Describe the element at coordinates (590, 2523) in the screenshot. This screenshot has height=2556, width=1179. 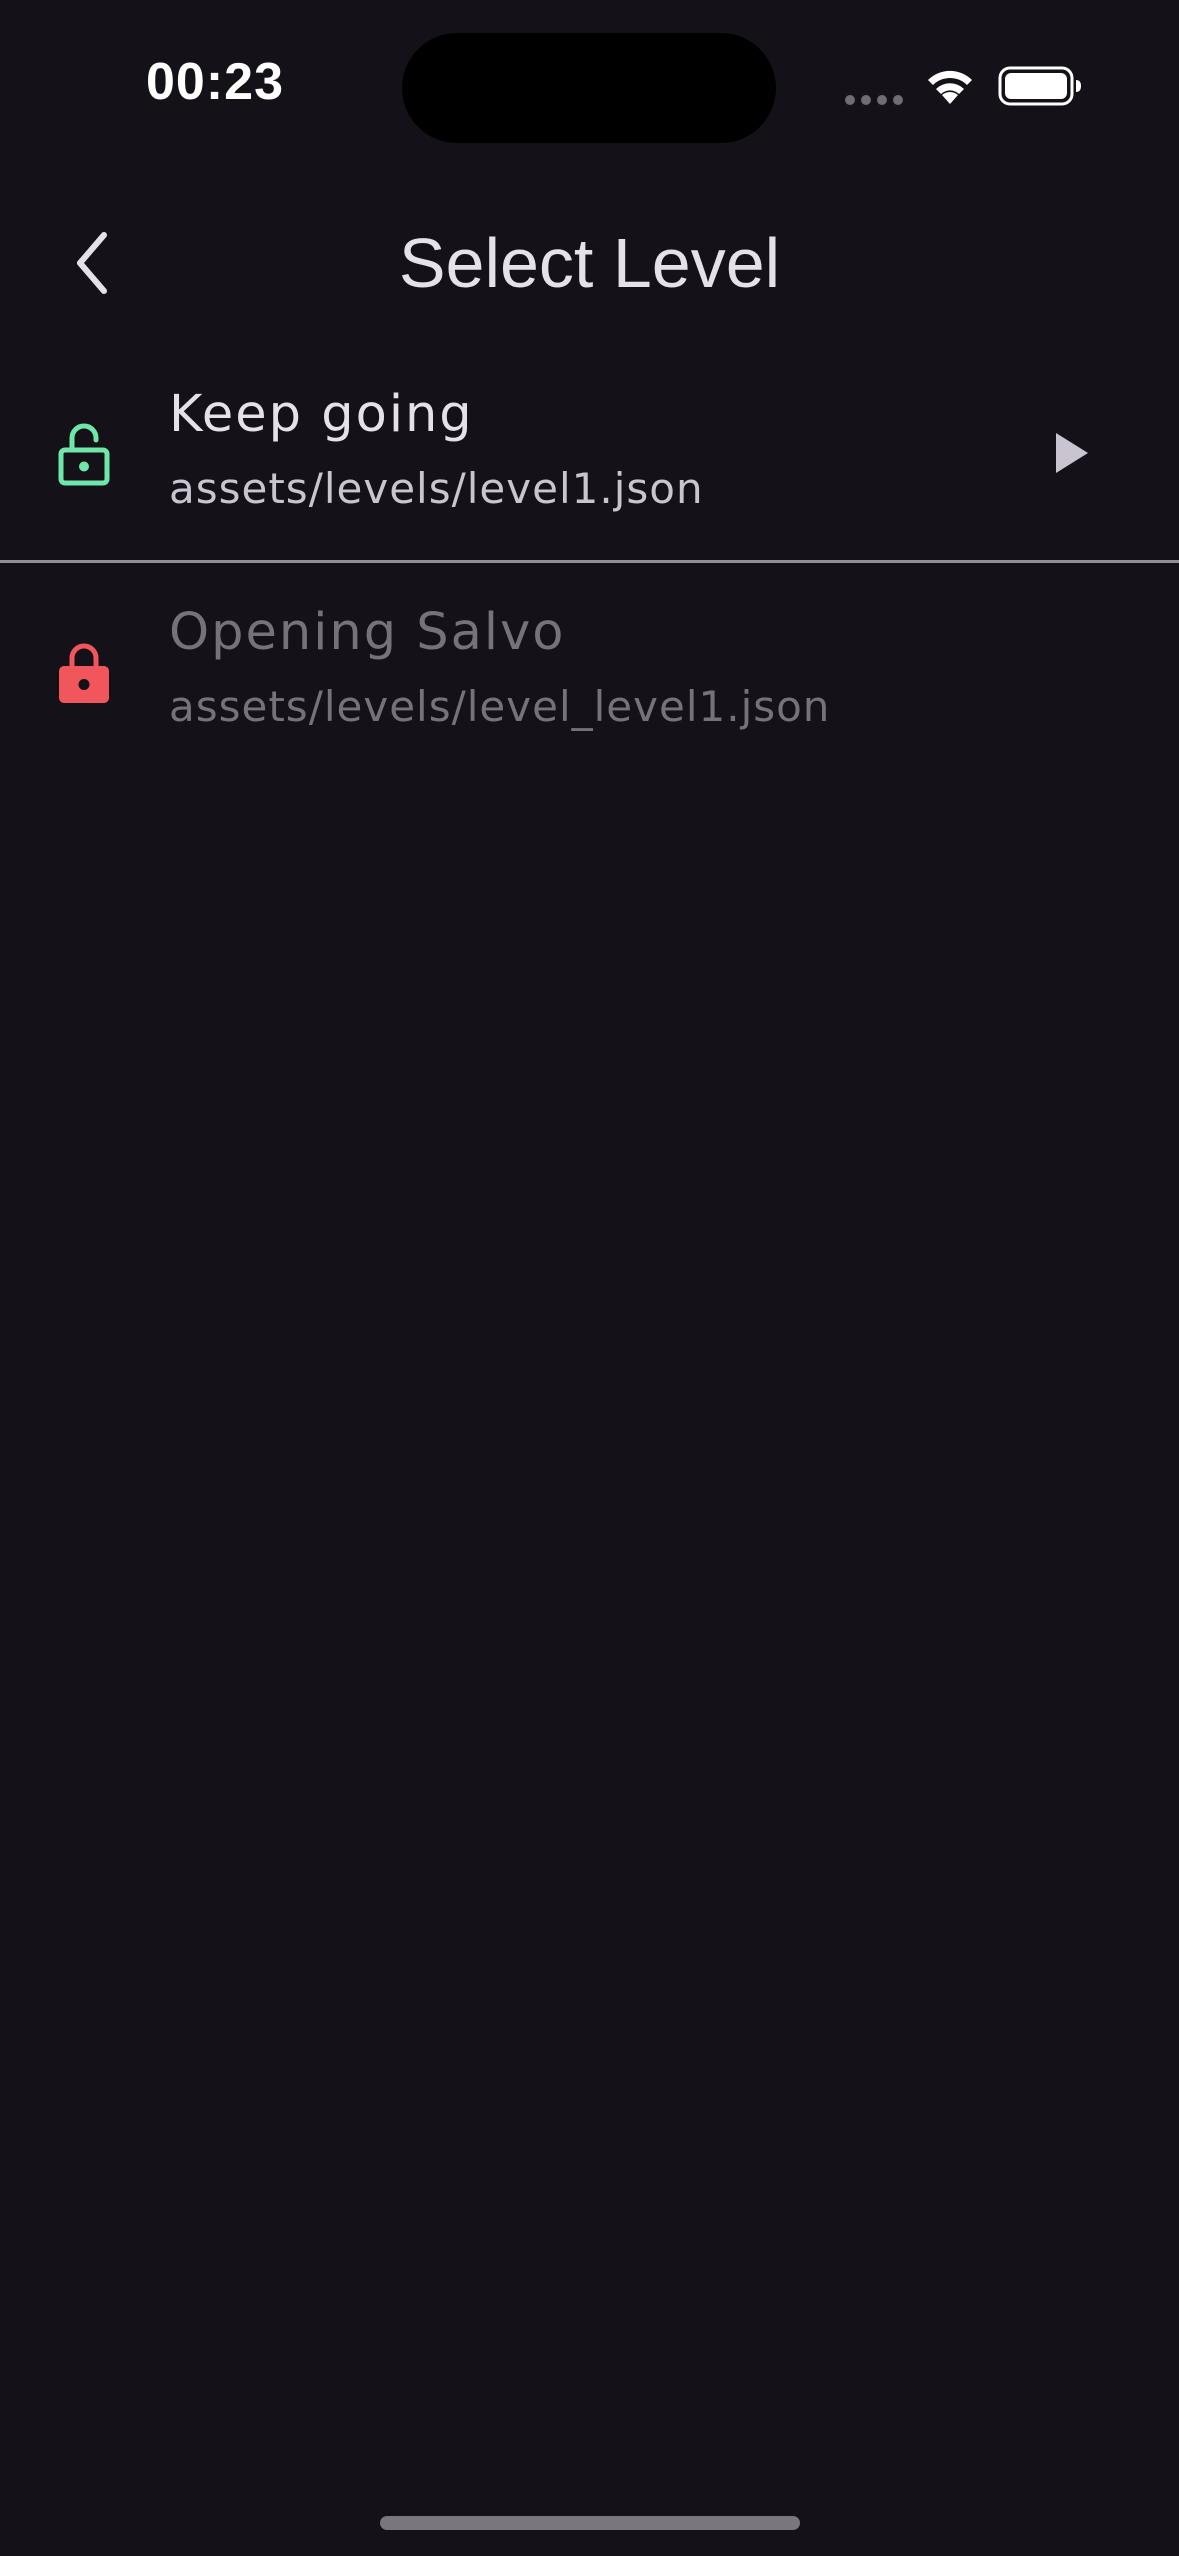
I see `home-indicator` at that location.